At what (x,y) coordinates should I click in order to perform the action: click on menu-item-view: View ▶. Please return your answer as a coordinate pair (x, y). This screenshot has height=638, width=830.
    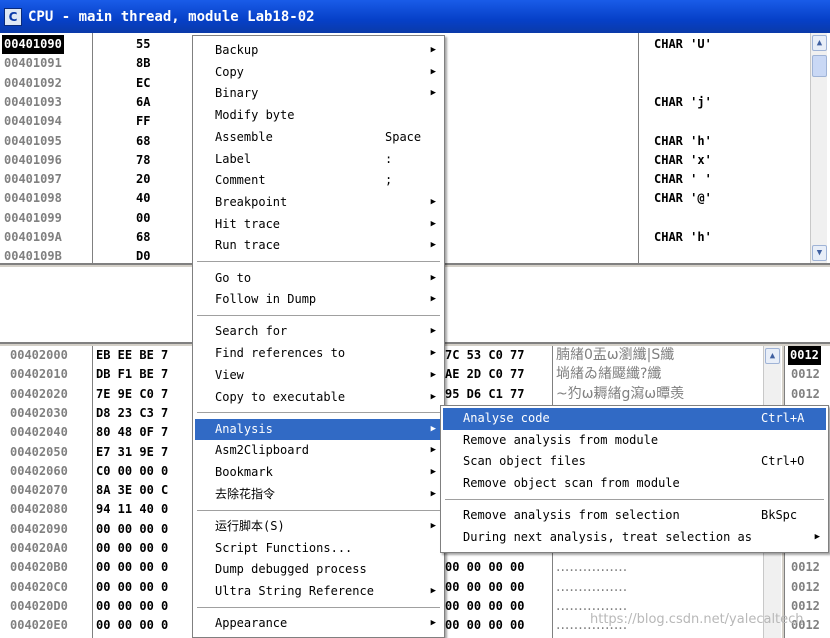
    Looking at the image, I should click on (318, 376).